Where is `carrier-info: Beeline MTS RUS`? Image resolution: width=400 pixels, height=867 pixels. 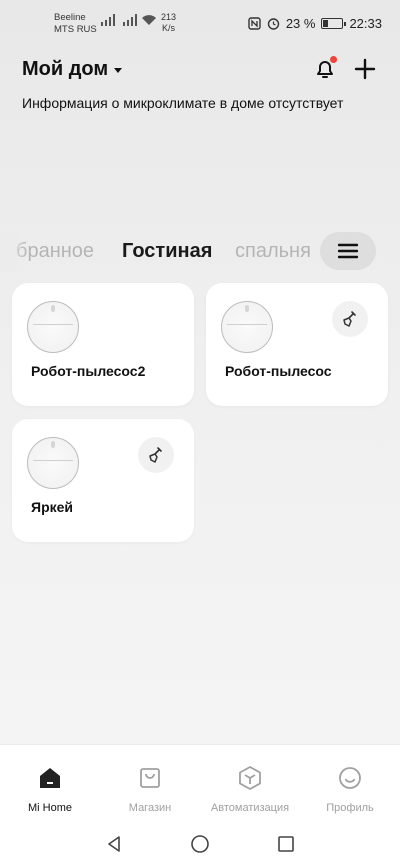 carrier-info: Beeline MTS RUS is located at coordinates (75, 24).